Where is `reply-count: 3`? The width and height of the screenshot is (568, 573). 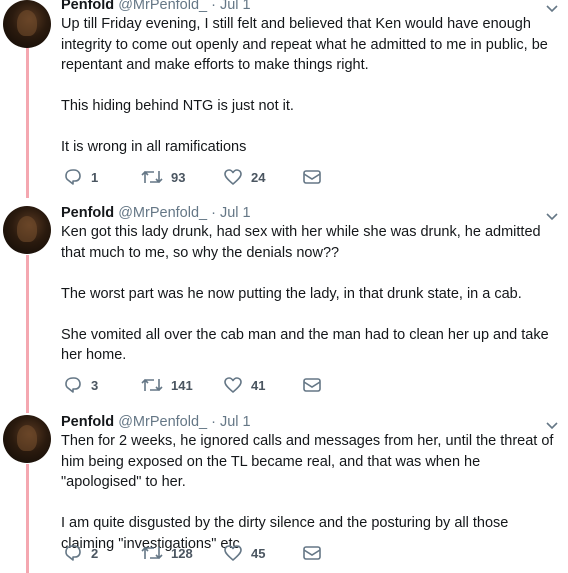
reply-count: 3 is located at coordinates (95, 385).